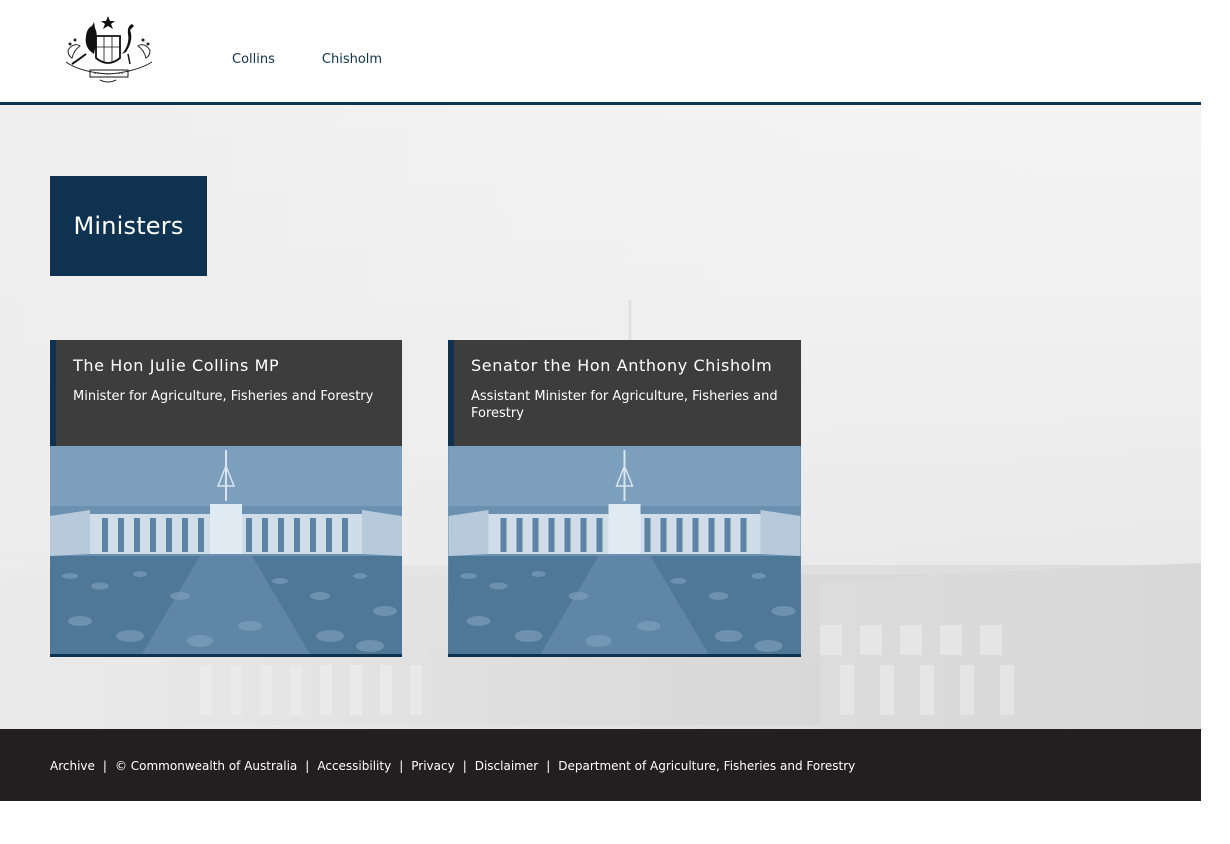  Describe the element at coordinates (253, 59) in the screenshot. I see `nav-link-collins: Collins` at that location.